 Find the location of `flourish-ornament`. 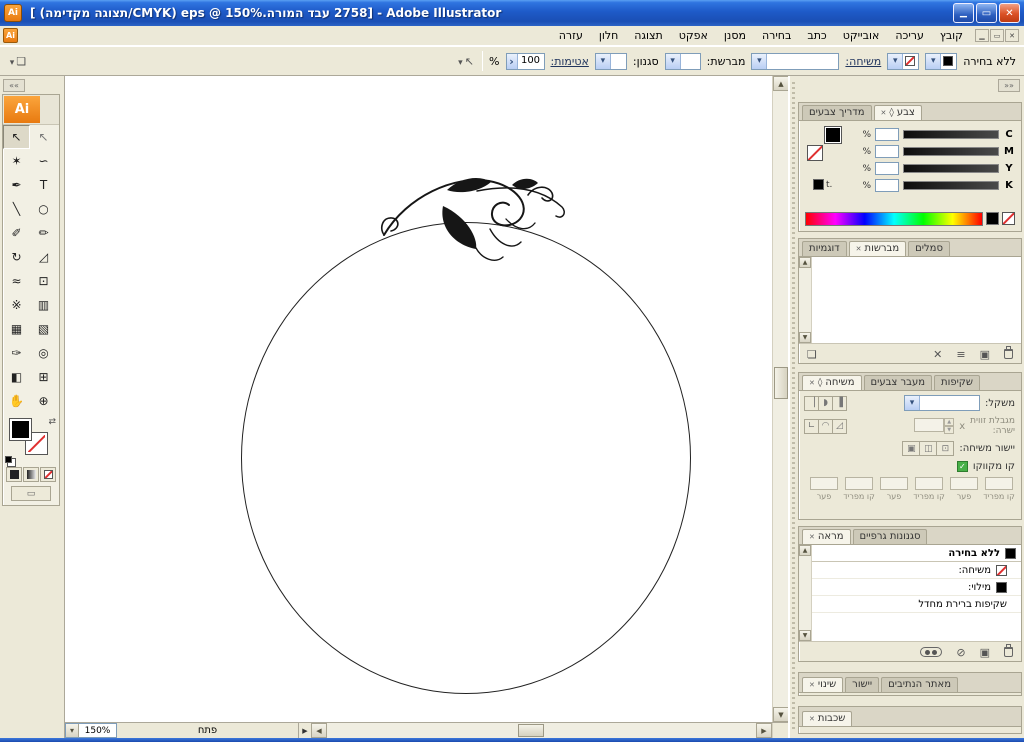

flourish-ornament is located at coordinates (474, 220).